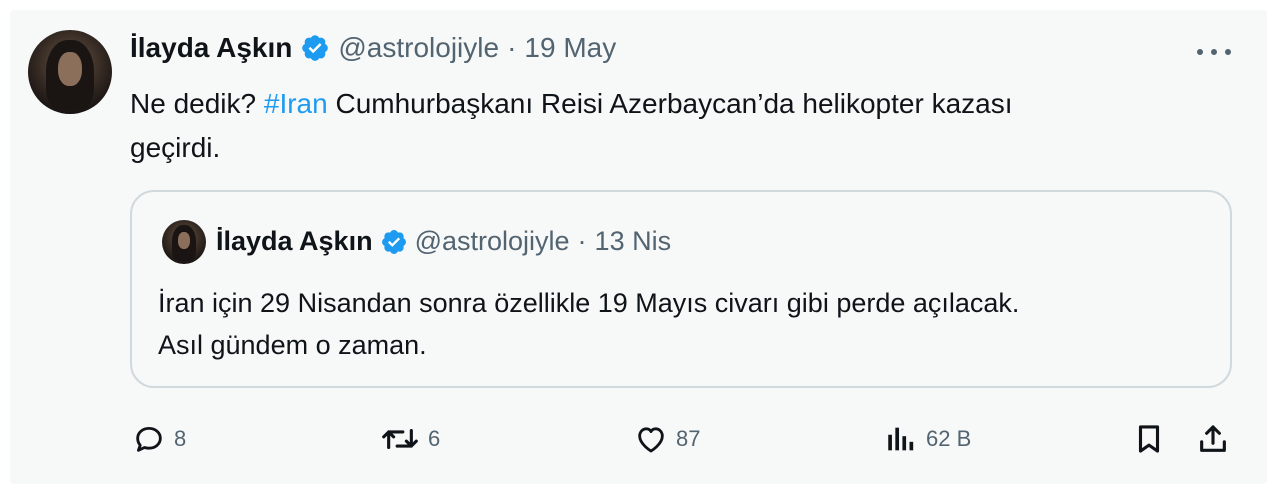 This screenshot has width=1278, height=495. What do you see at coordinates (296, 103) in the screenshot?
I see `hashtag-link: #Iran` at bounding box center [296, 103].